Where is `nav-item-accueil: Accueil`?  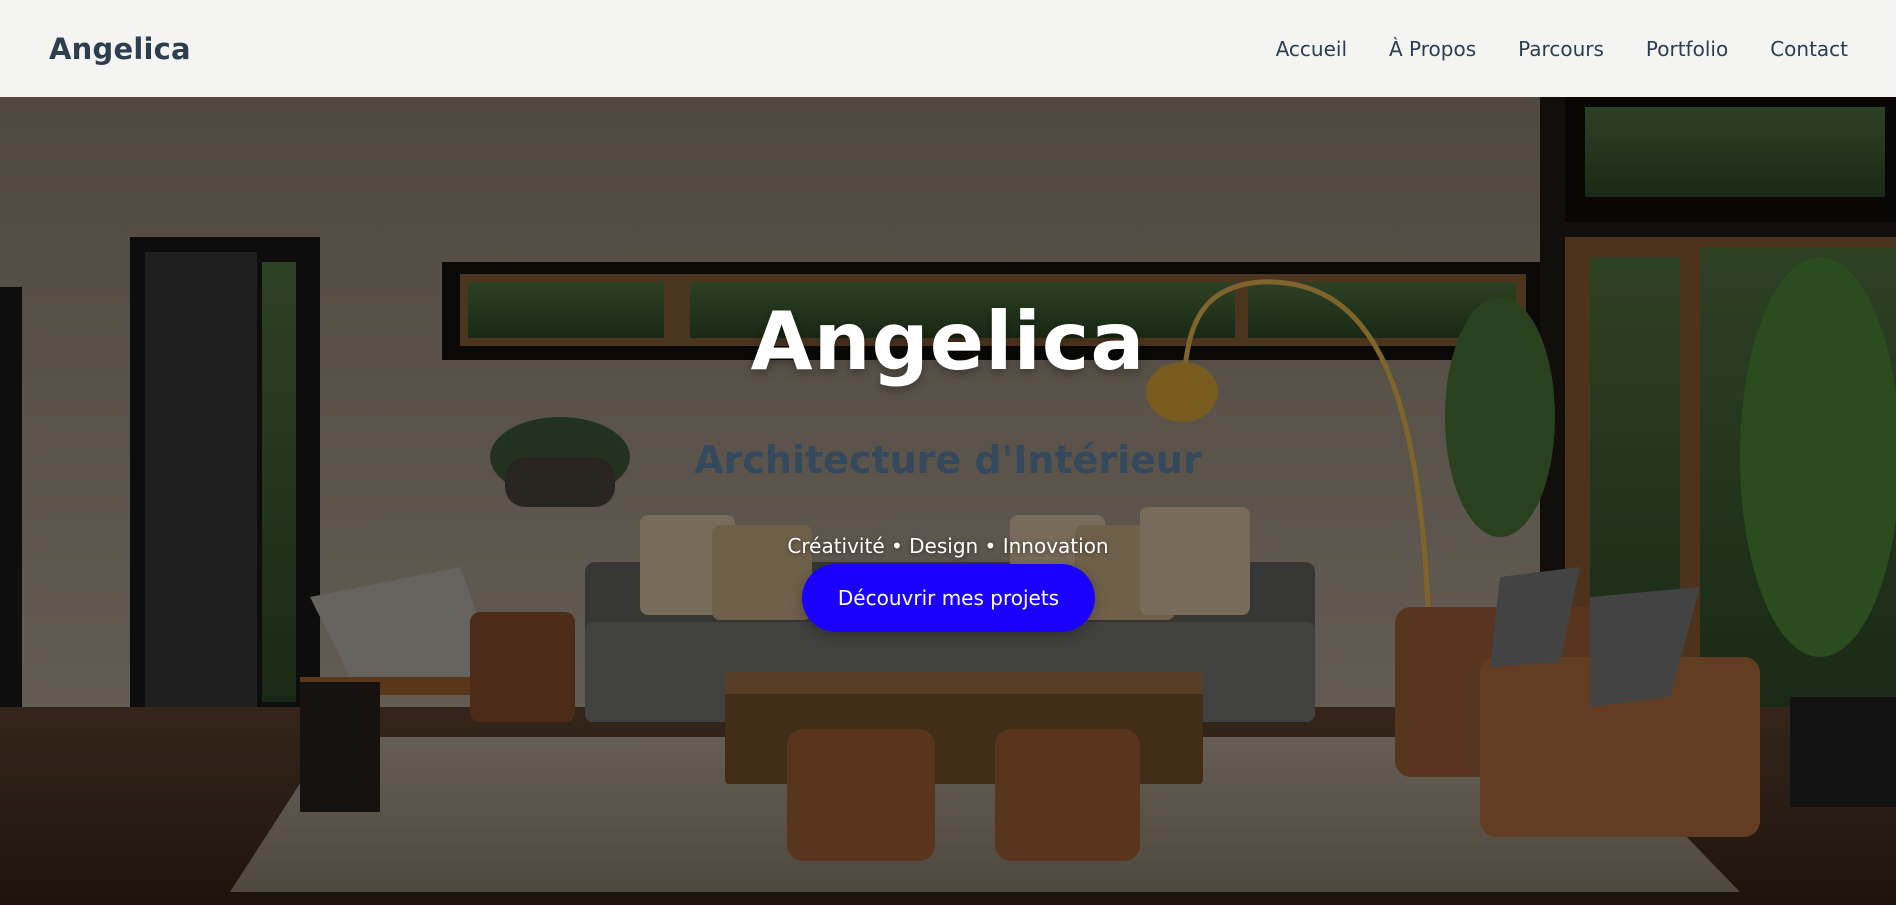
nav-item-accueil: Accueil is located at coordinates (1311, 49).